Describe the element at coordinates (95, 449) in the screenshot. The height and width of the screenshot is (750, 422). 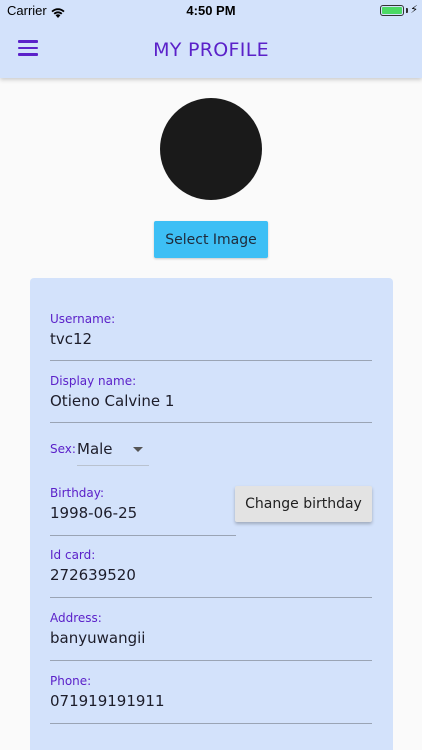
I see `sex-value: Male` at that location.